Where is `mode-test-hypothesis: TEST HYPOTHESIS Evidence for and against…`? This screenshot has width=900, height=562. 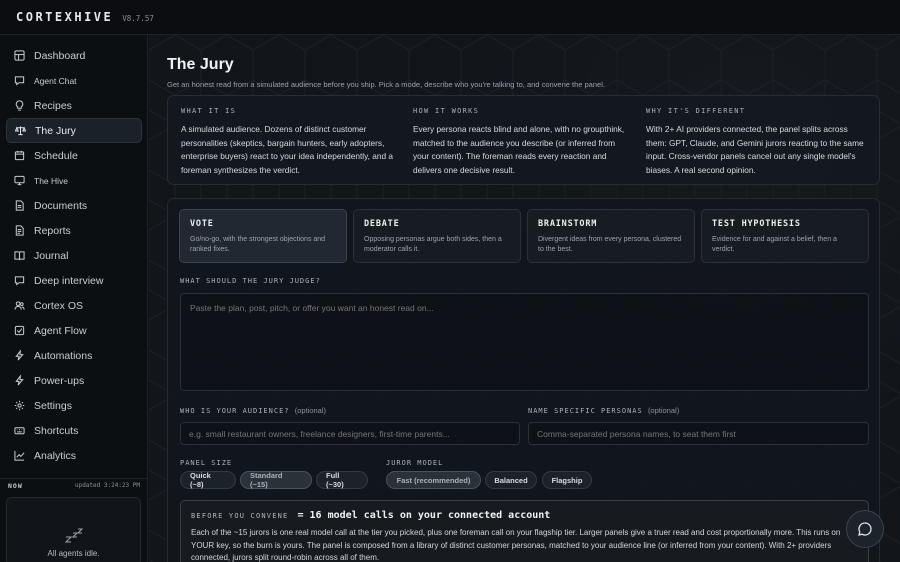
mode-test-hypothesis: TEST HYPOTHESIS Evidence for and against… is located at coordinates (785, 236).